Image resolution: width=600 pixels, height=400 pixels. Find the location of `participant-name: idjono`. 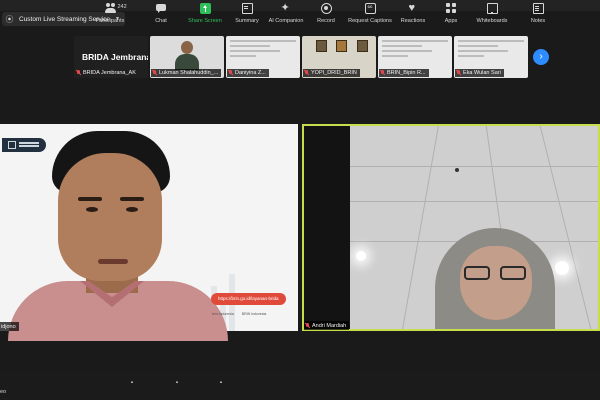

participant-name: idjono is located at coordinates (8, 326).